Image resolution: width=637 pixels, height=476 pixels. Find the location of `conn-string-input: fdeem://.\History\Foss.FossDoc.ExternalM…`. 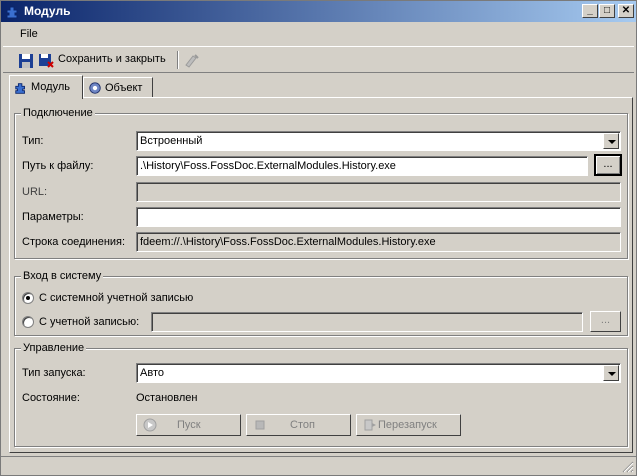

conn-string-input: fdeem://.\History\Foss.FossDoc.ExternalM… is located at coordinates (378, 242).